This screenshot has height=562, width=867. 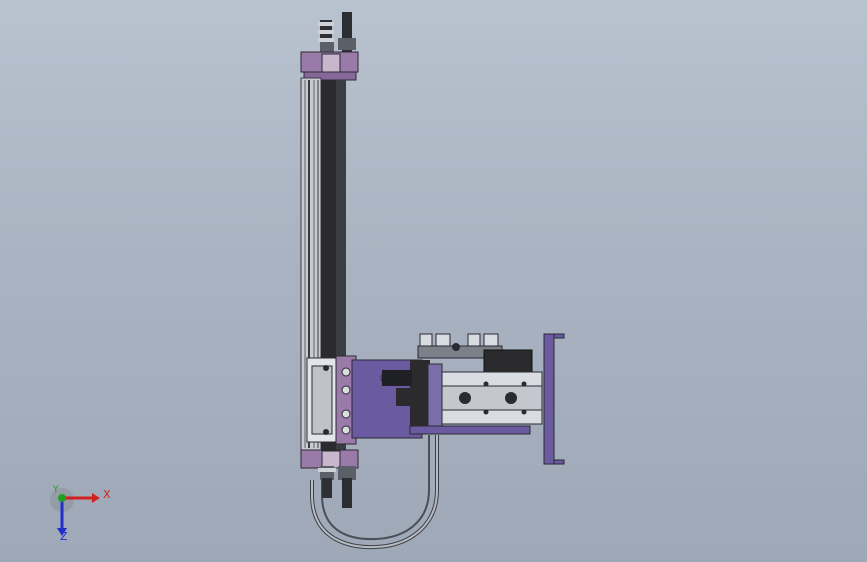 What do you see at coordinates (554, 399) in the screenshot?
I see `end-plate` at bounding box center [554, 399].